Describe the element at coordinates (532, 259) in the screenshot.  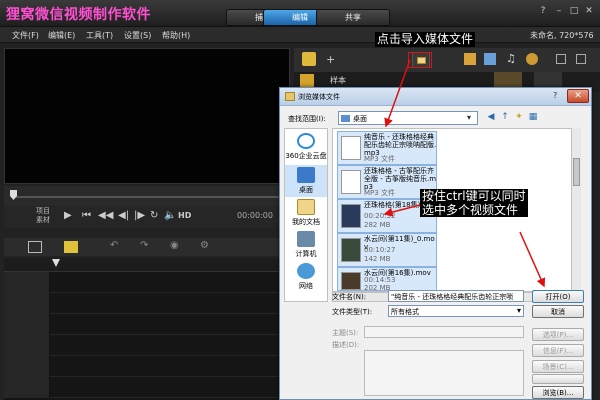
I see `open-arrow` at that location.